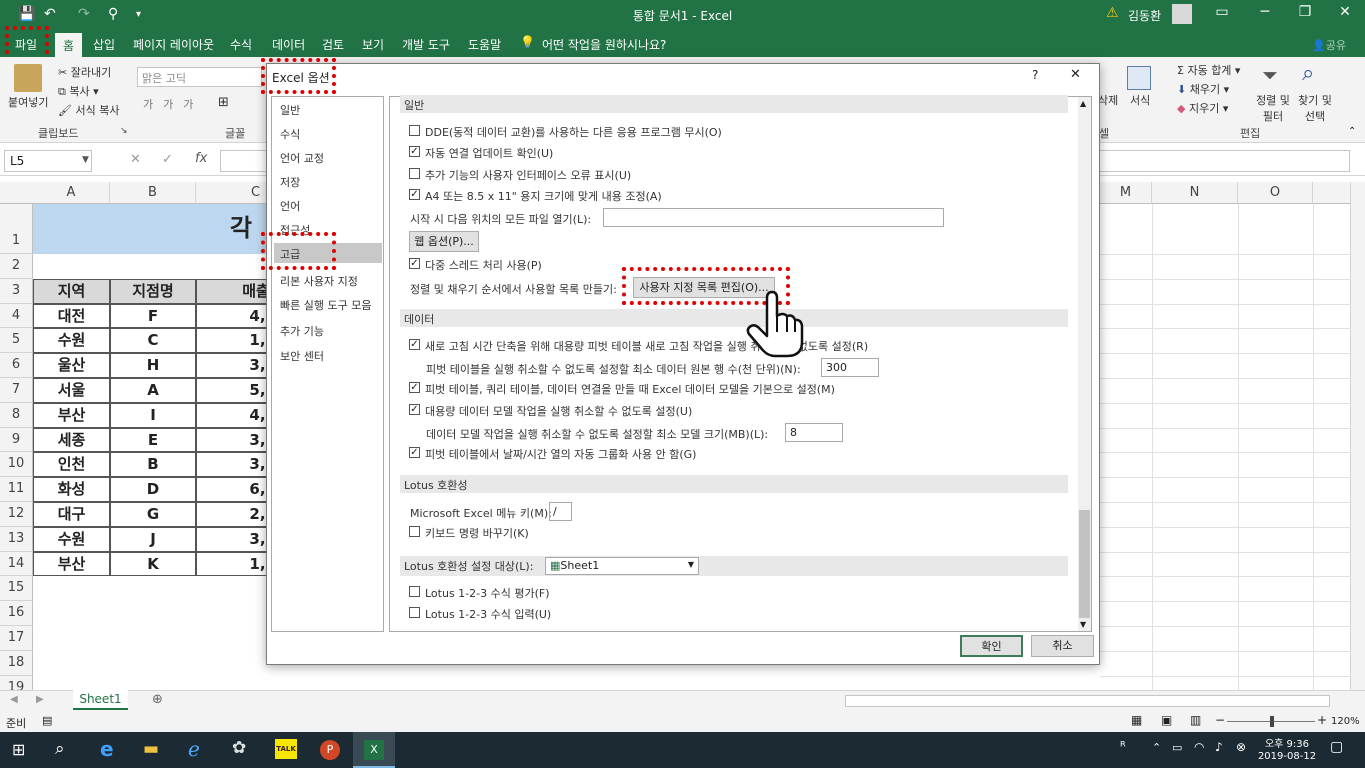  Describe the element at coordinates (1336, 747) in the screenshot. I see `notification-icon: ▢` at that location.